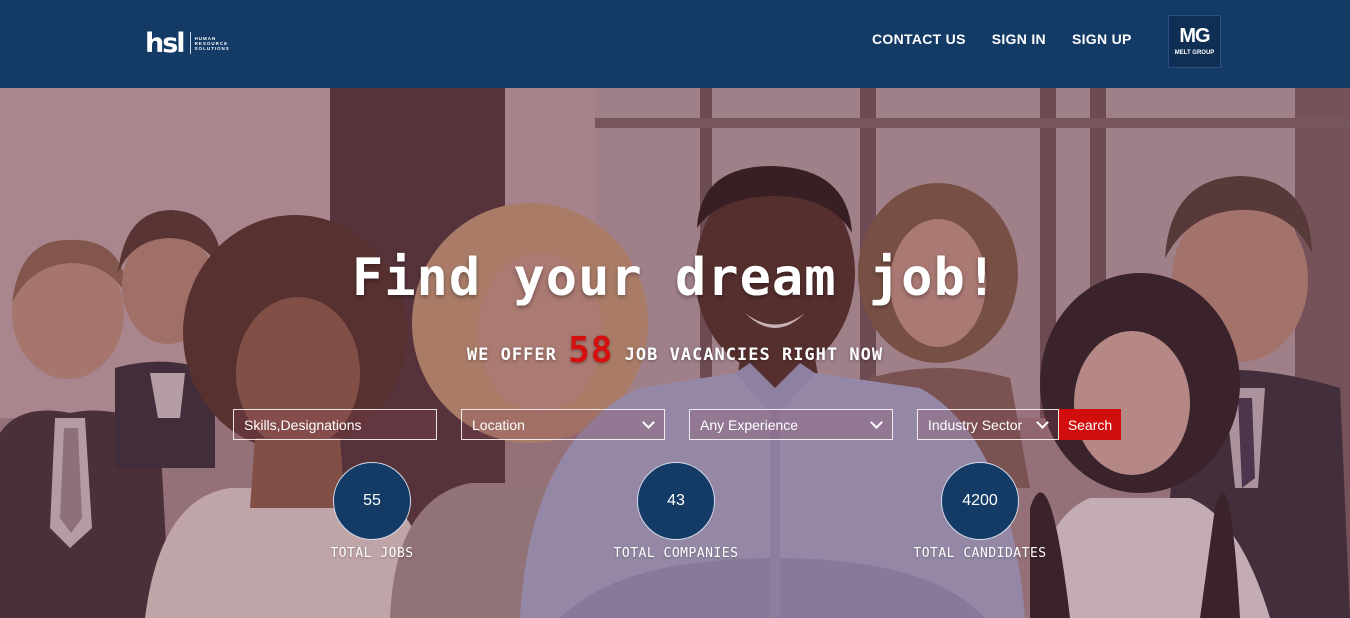  What do you see at coordinates (511, 355) in the screenshot?
I see `offer-prefix: WE OFFER` at bounding box center [511, 355].